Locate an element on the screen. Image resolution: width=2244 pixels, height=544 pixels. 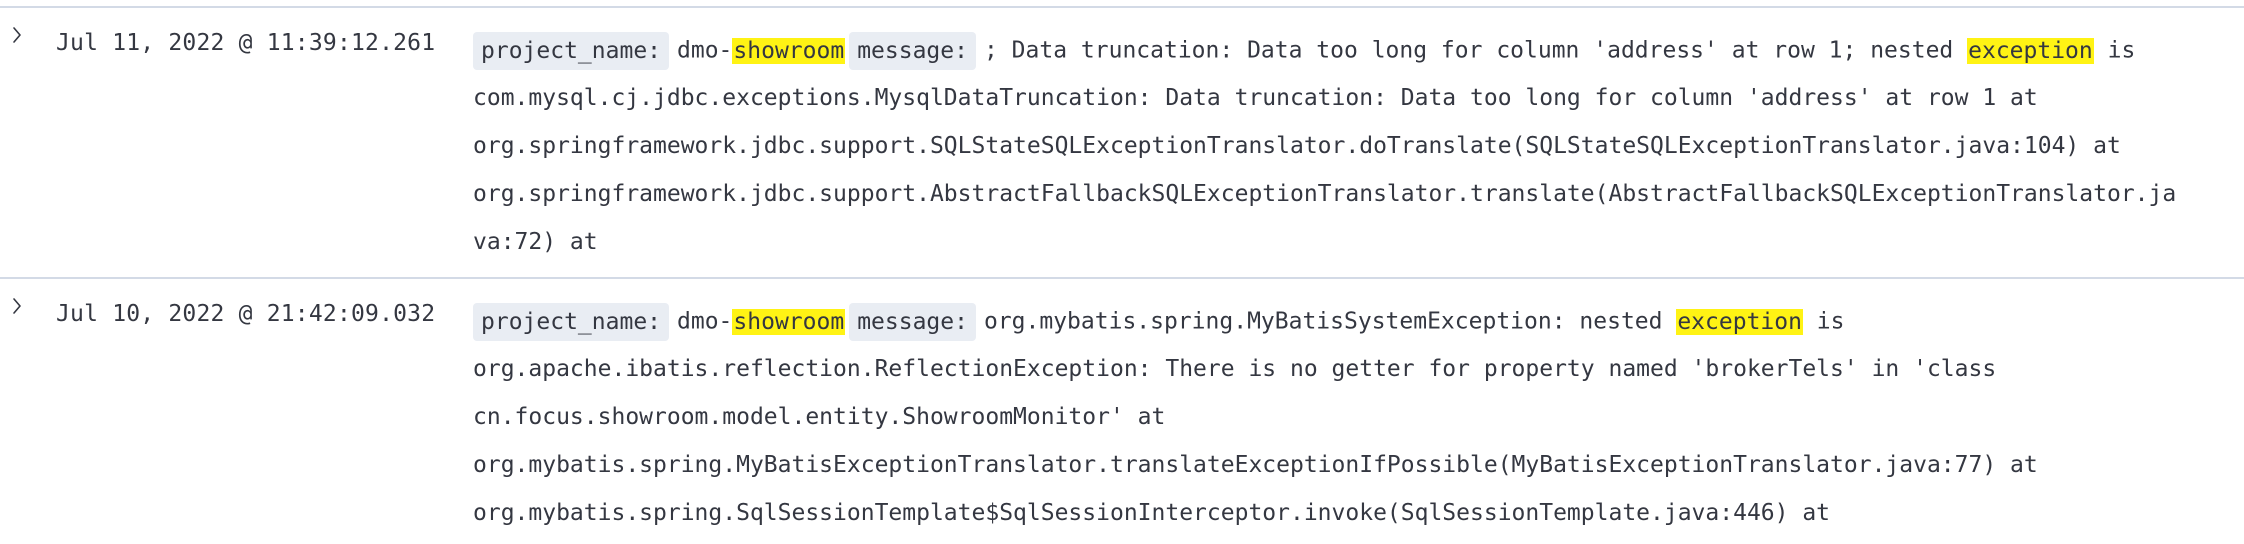
message-line: va:72) at is located at coordinates (535, 242).